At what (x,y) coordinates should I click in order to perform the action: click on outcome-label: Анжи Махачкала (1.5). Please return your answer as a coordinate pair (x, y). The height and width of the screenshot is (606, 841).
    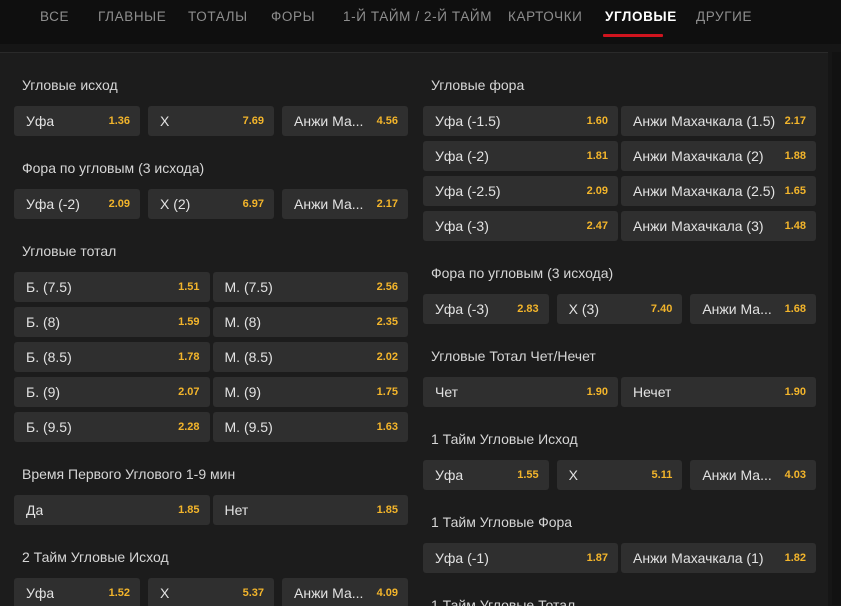
    Looking at the image, I should click on (704, 121).